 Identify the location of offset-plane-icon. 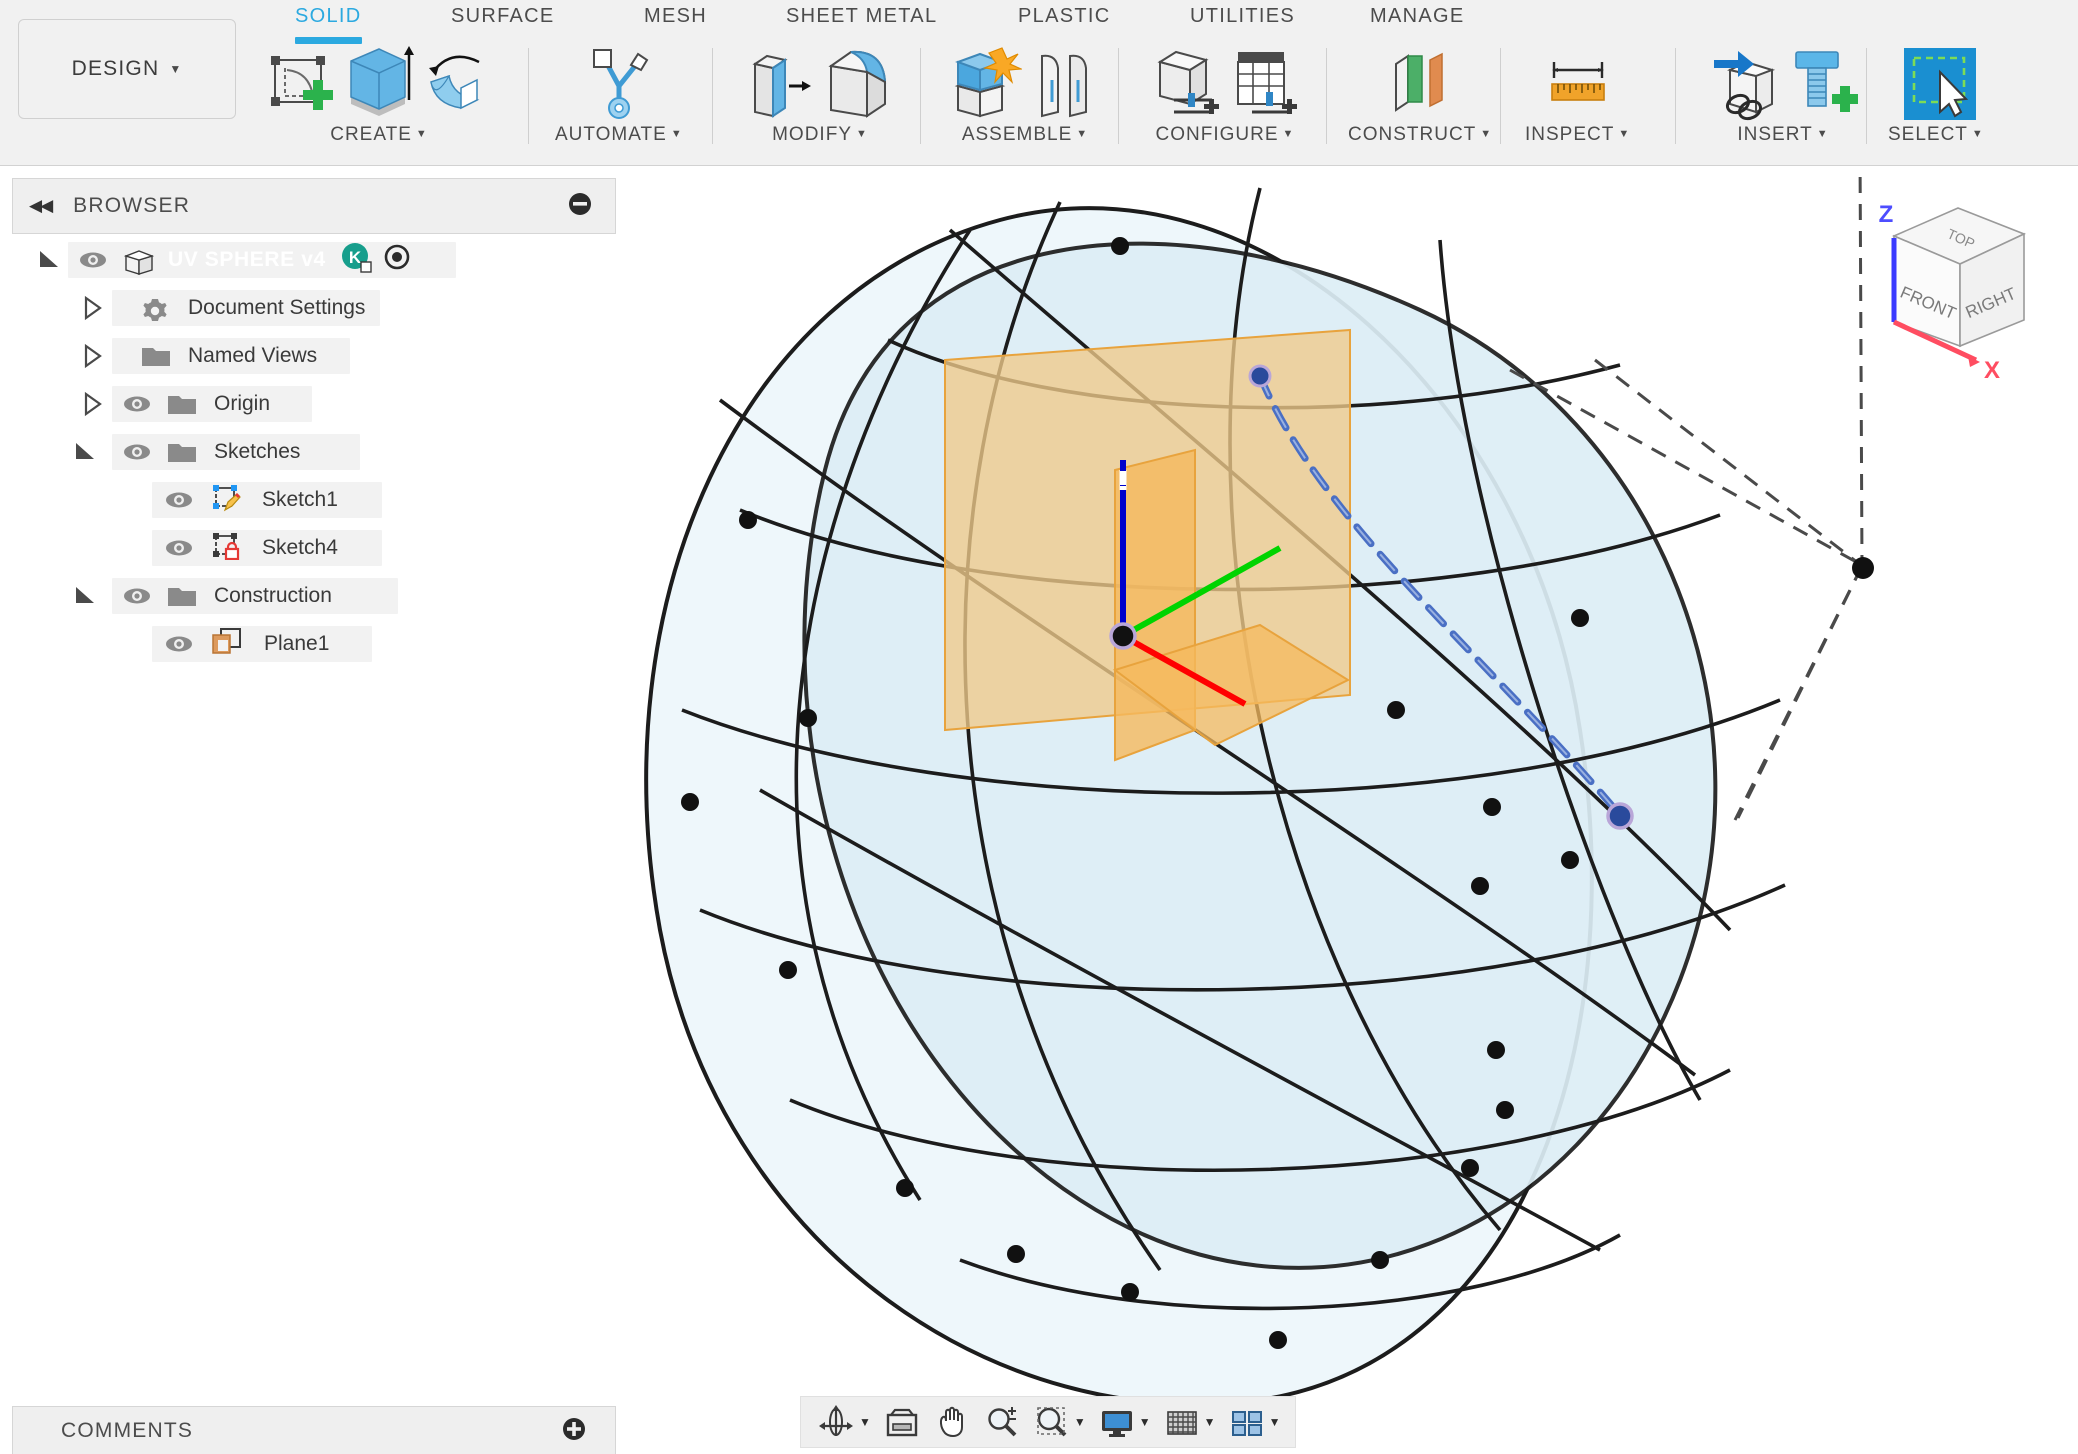
(1420, 82).